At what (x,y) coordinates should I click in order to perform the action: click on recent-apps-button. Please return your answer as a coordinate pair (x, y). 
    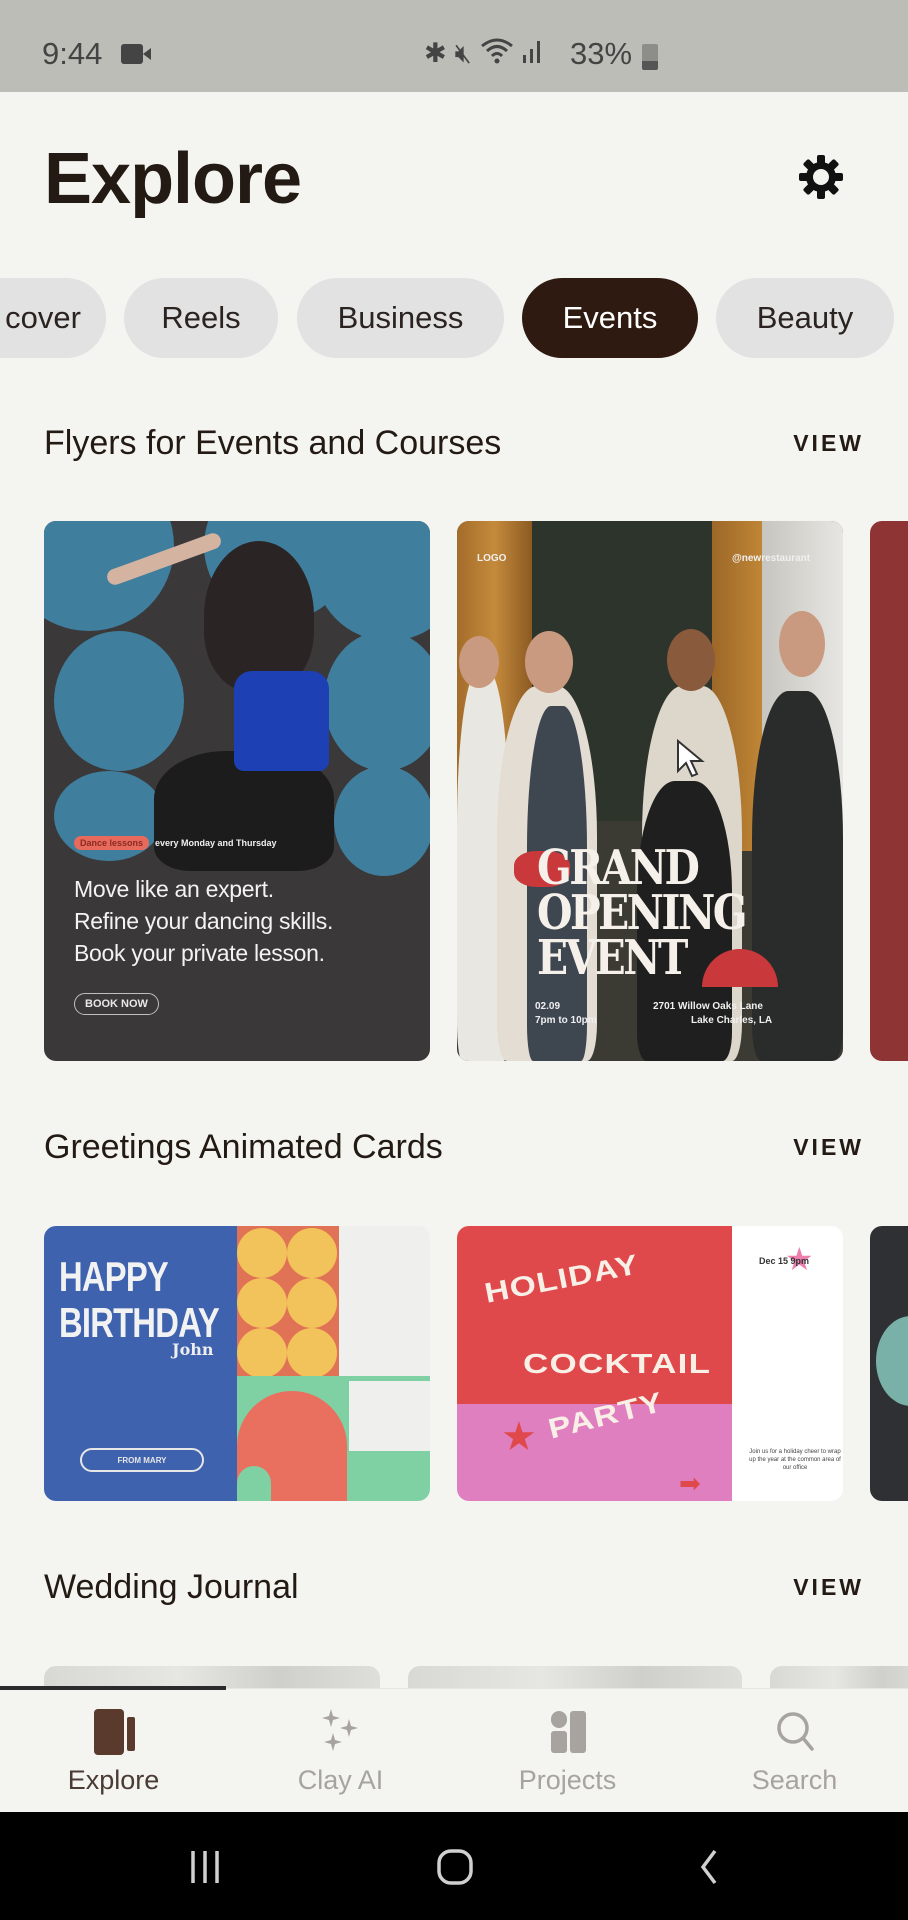
    Looking at the image, I should click on (205, 1867).